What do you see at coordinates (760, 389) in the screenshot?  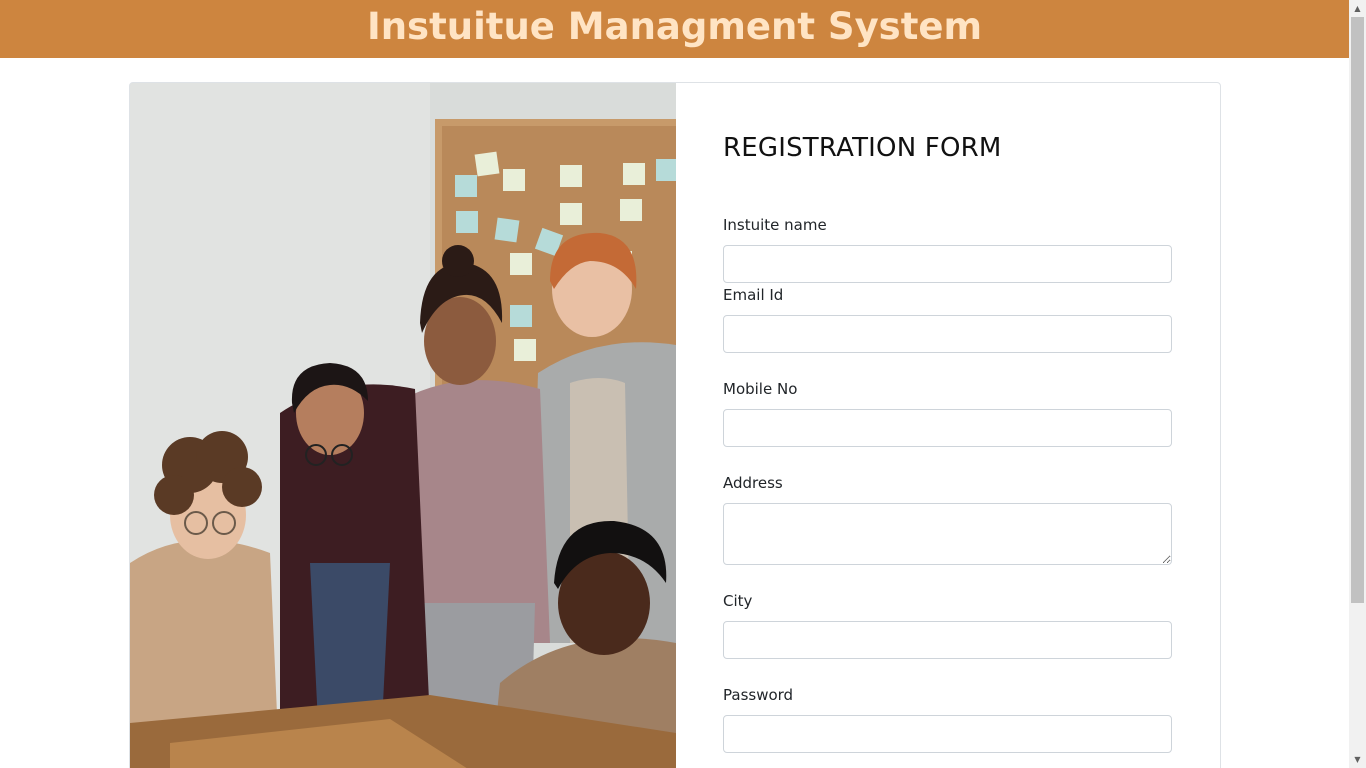 I see `mobile-label: Mobile No` at bounding box center [760, 389].